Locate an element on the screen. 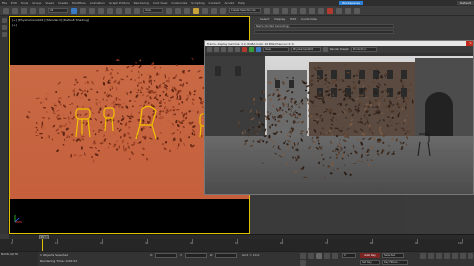 This screenshot has width=474, height=266. render-preset-dropdown: Production is located at coordinates (364, 49).